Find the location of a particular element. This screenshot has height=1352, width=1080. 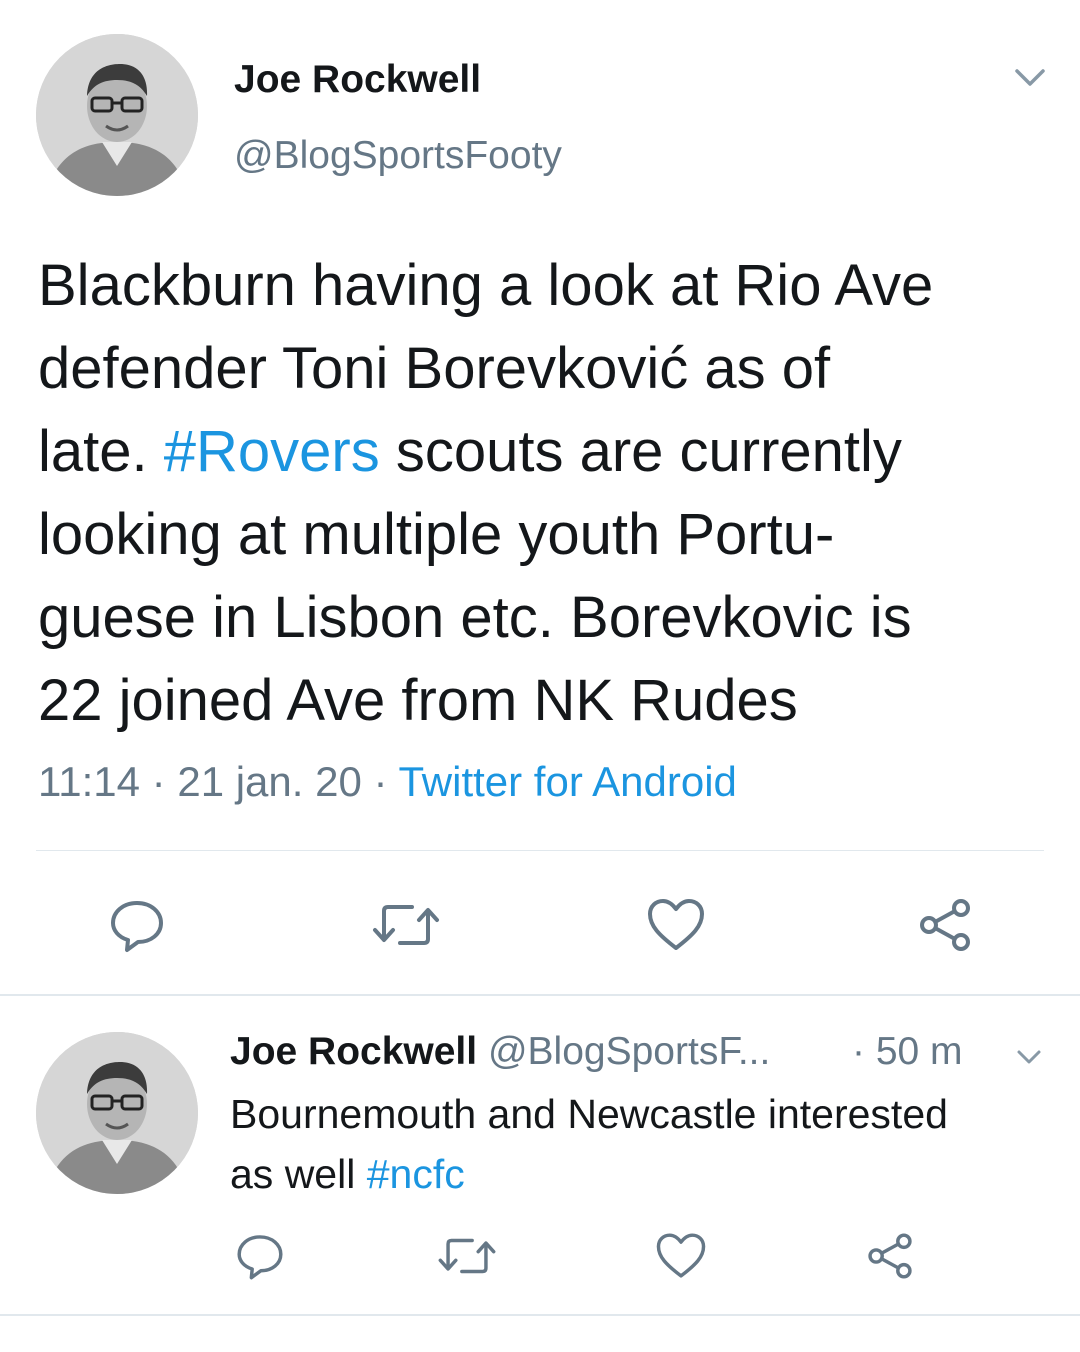

tweet-text-line: defender Toni Borevković as of is located at coordinates (434, 368).